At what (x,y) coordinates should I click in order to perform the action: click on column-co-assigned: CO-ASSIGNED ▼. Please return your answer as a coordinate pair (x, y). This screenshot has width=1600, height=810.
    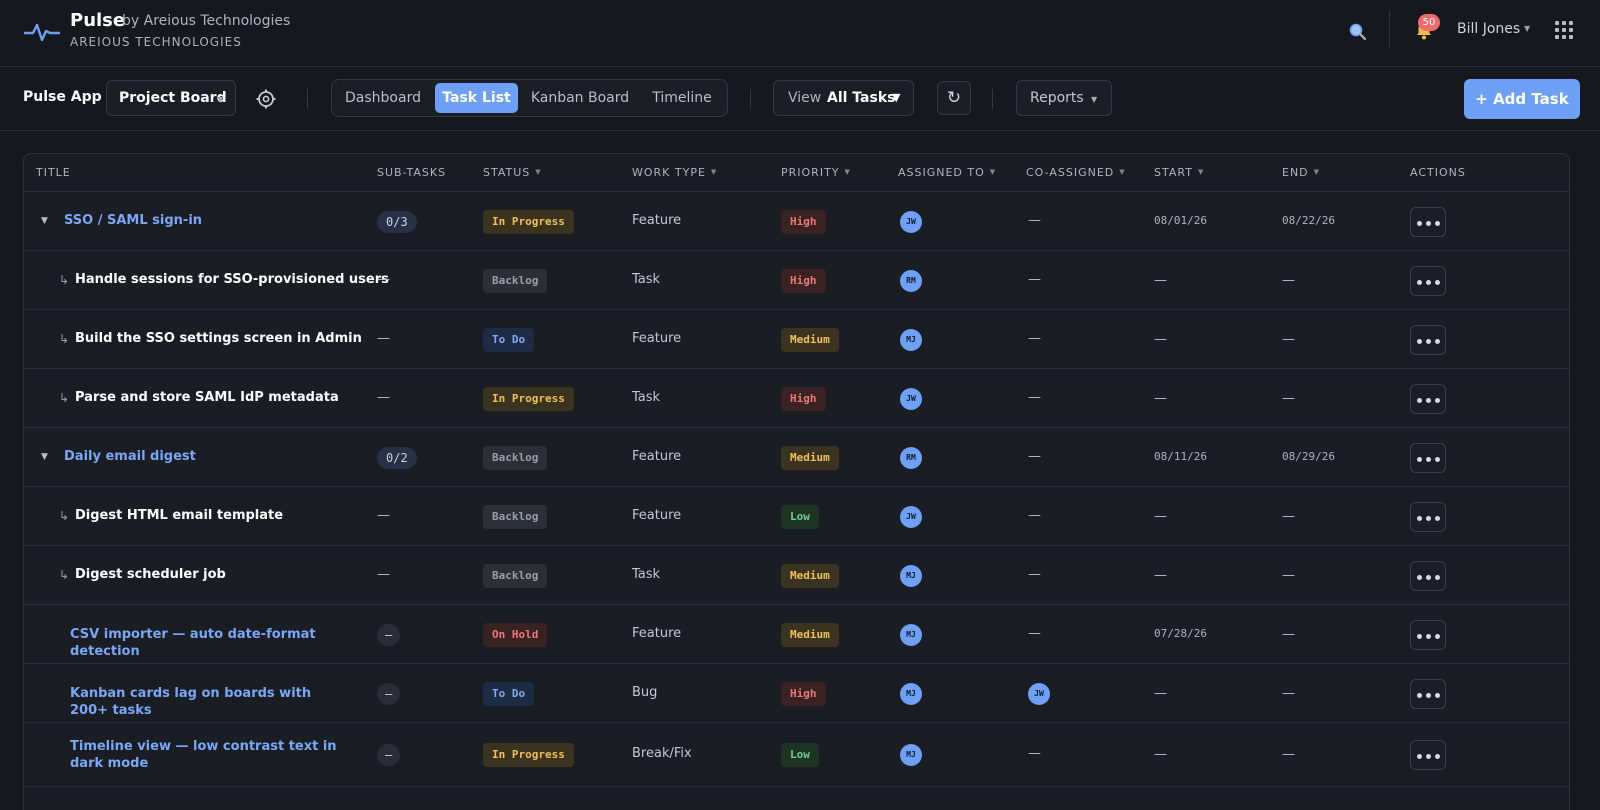
    Looking at the image, I should click on (1076, 172).